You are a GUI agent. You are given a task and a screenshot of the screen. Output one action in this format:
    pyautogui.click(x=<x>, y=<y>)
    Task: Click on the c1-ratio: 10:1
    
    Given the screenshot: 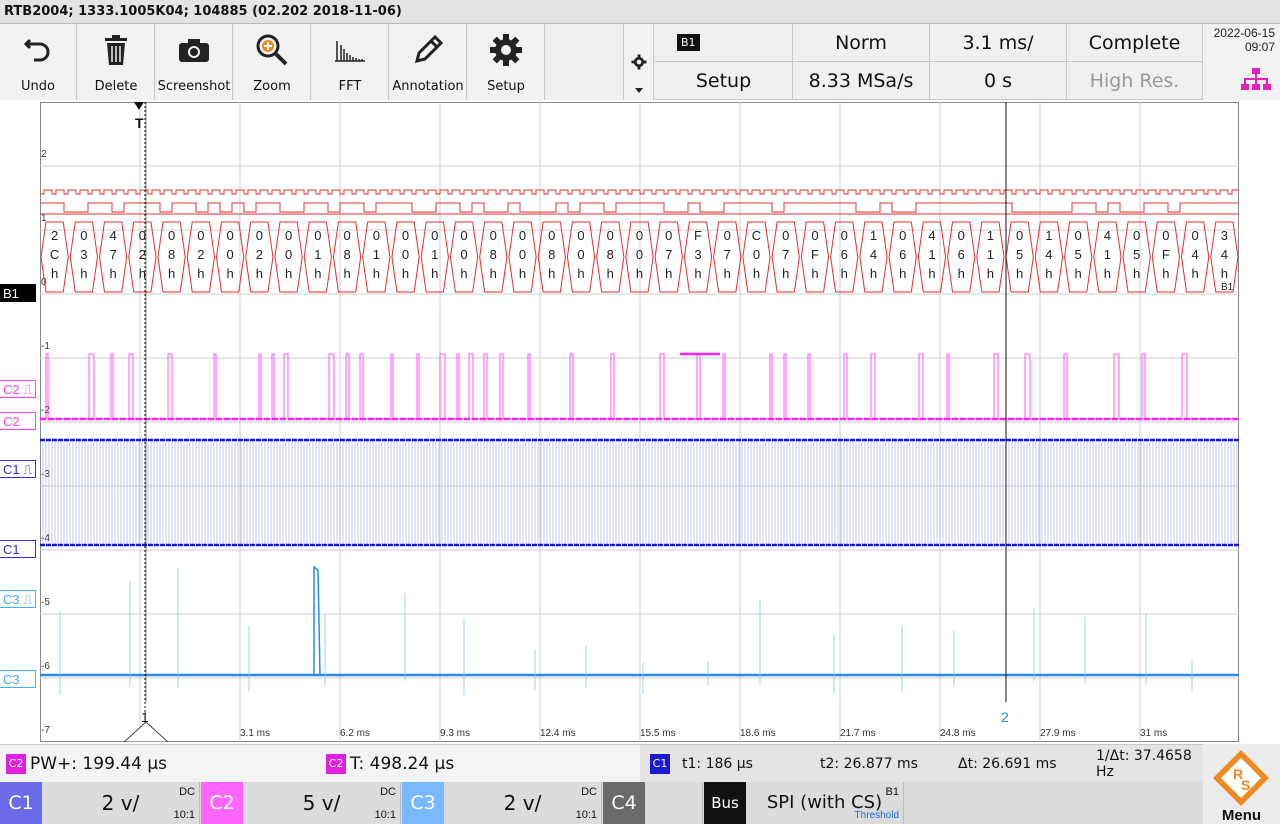 What is the action you would take?
    pyautogui.click(x=184, y=815)
    